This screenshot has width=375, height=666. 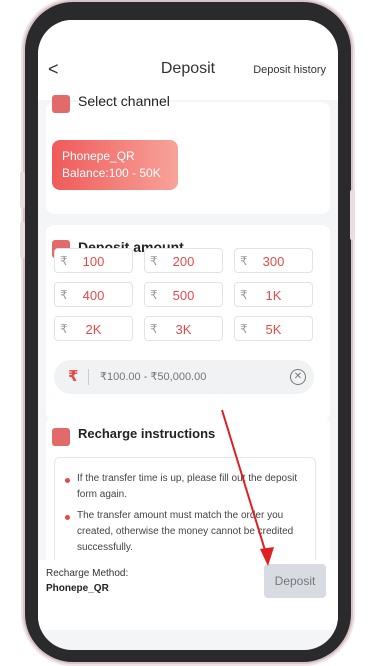 What do you see at coordinates (73, 376) in the screenshot?
I see `rupee-icon: ₹` at bounding box center [73, 376].